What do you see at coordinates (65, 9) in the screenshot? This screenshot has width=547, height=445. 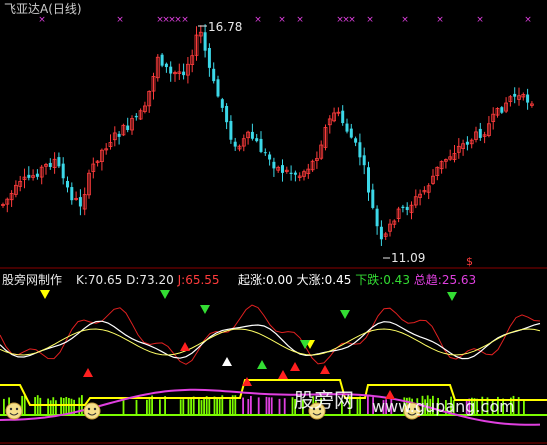 I see `period-label: (日线)` at bounding box center [65, 9].